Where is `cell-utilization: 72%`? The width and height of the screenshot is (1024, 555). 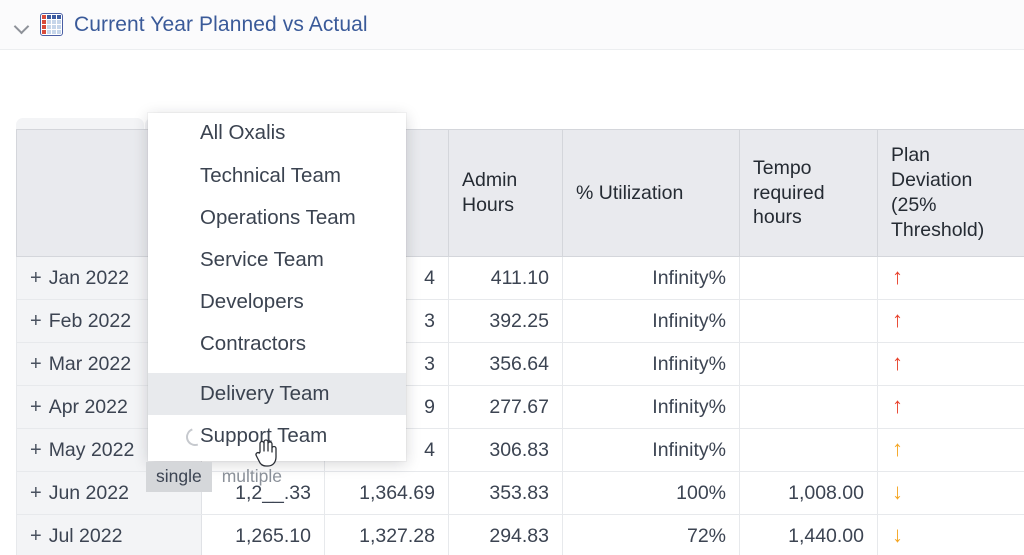
cell-utilization: 72% is located at coordinates (651, 534).